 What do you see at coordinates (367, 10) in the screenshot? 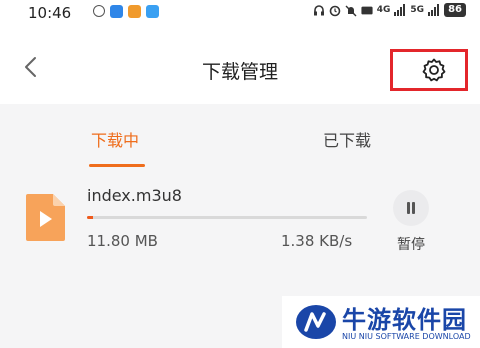
I see `hd-icon` at bounding box center [367, 10].